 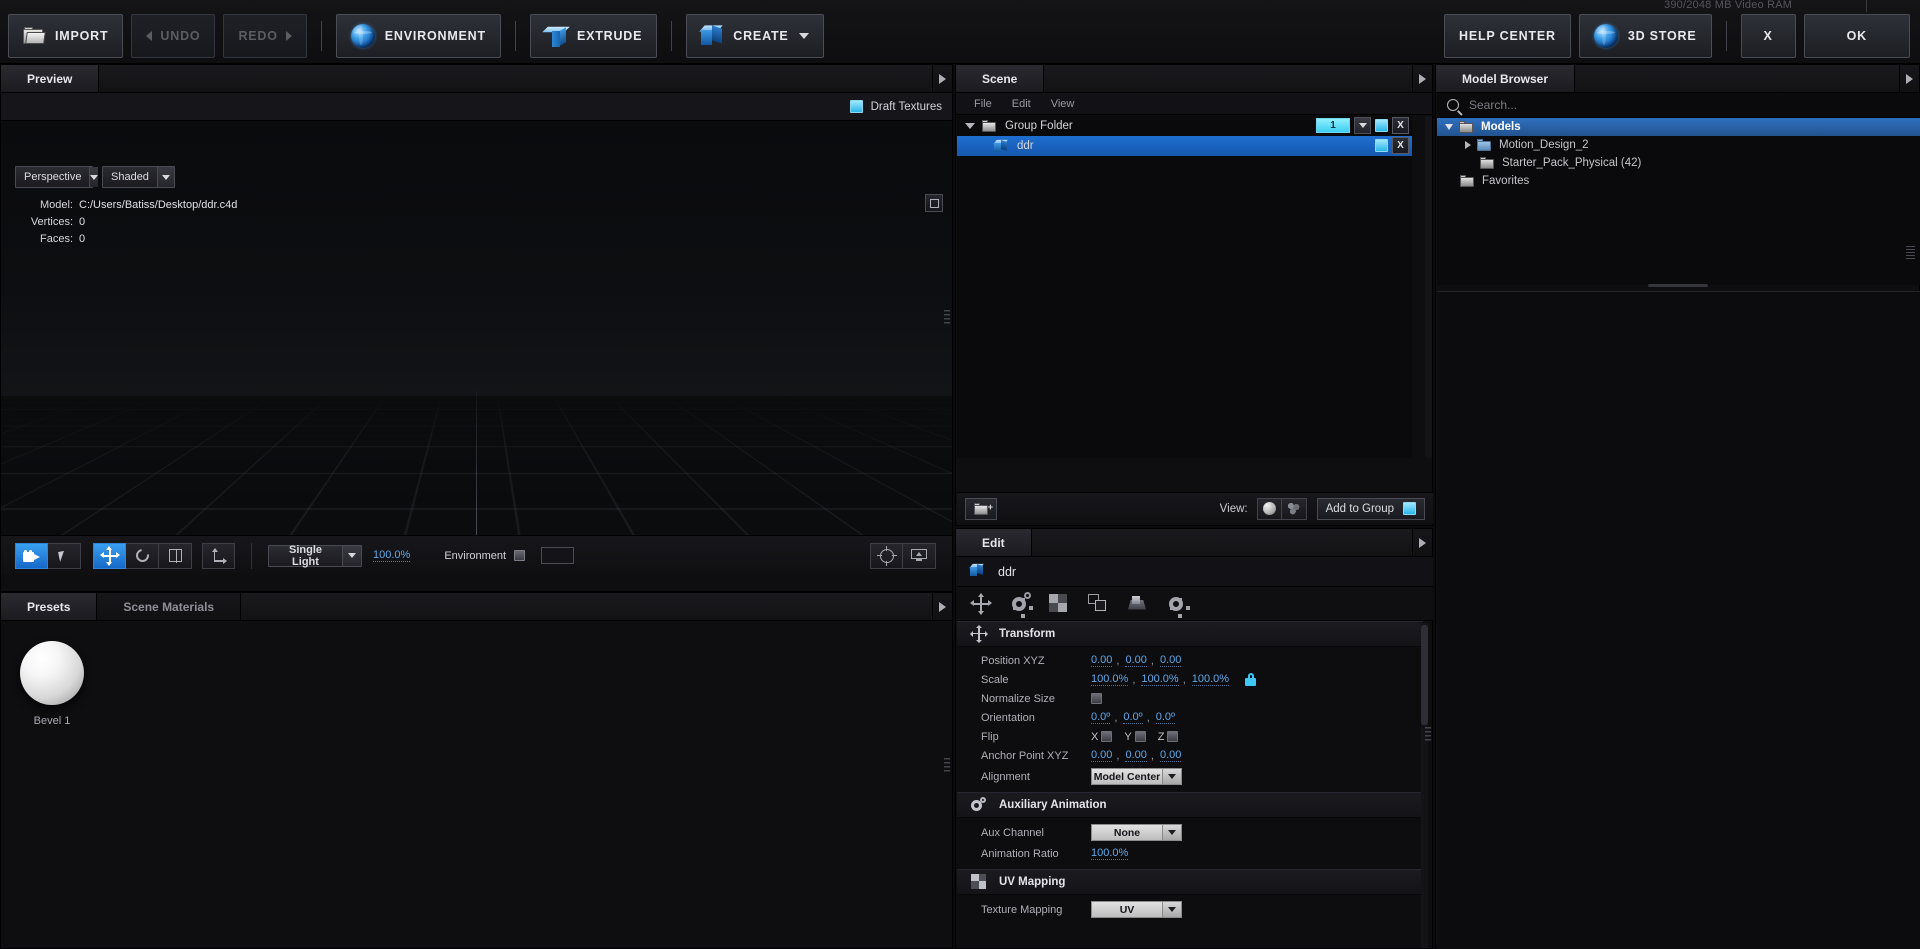 What do you see at coordinates (1424, 675) in the screenshot?
I see `properties-scrollbar-thumb` at bounding box center [1424, 675].